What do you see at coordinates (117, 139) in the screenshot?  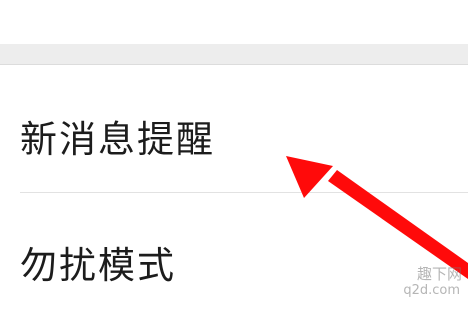 I see `settings-item-label: 新消息提醒` at bounding box center [117, 139].